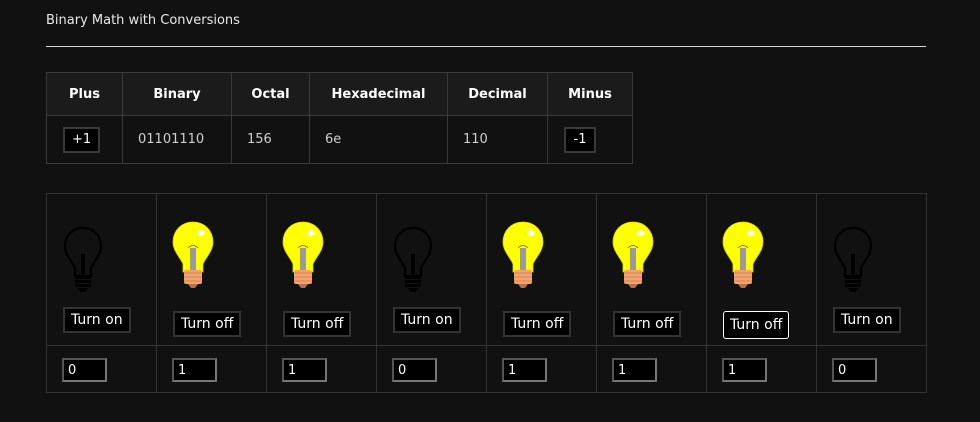 Image resolution: width=980 pixels, height=422 pixels. I want to click on hexadecimal-value: 6e, so click(378, 139).